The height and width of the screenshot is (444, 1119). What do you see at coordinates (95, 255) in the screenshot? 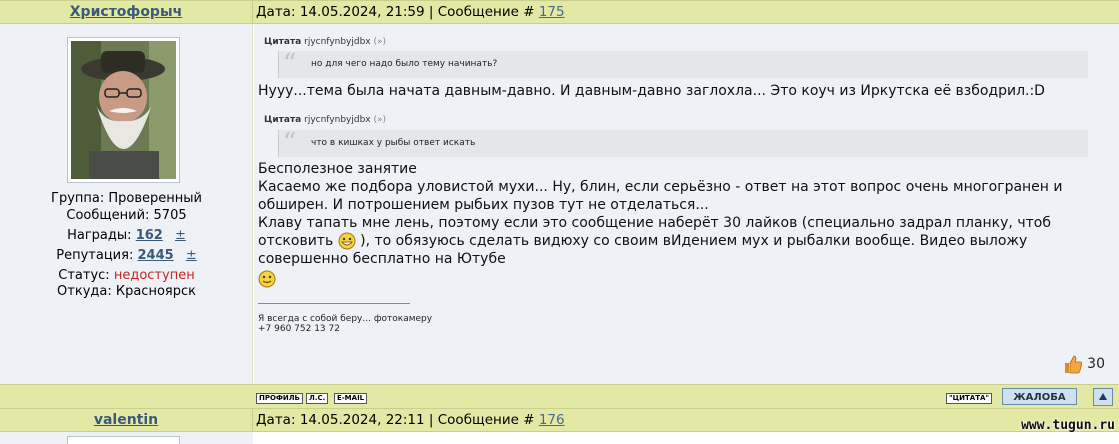
I see `reputation-label: Репутация:` at bounding box center [95, 255].